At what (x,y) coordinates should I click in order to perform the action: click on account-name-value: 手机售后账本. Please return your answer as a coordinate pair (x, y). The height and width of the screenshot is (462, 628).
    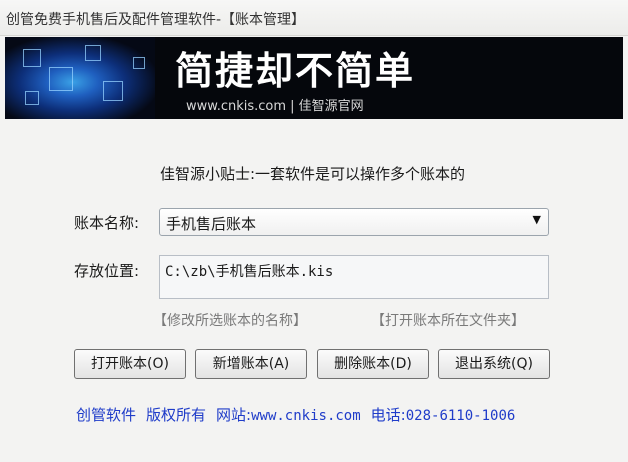
    Looking at the image, I should click on (211, 224).